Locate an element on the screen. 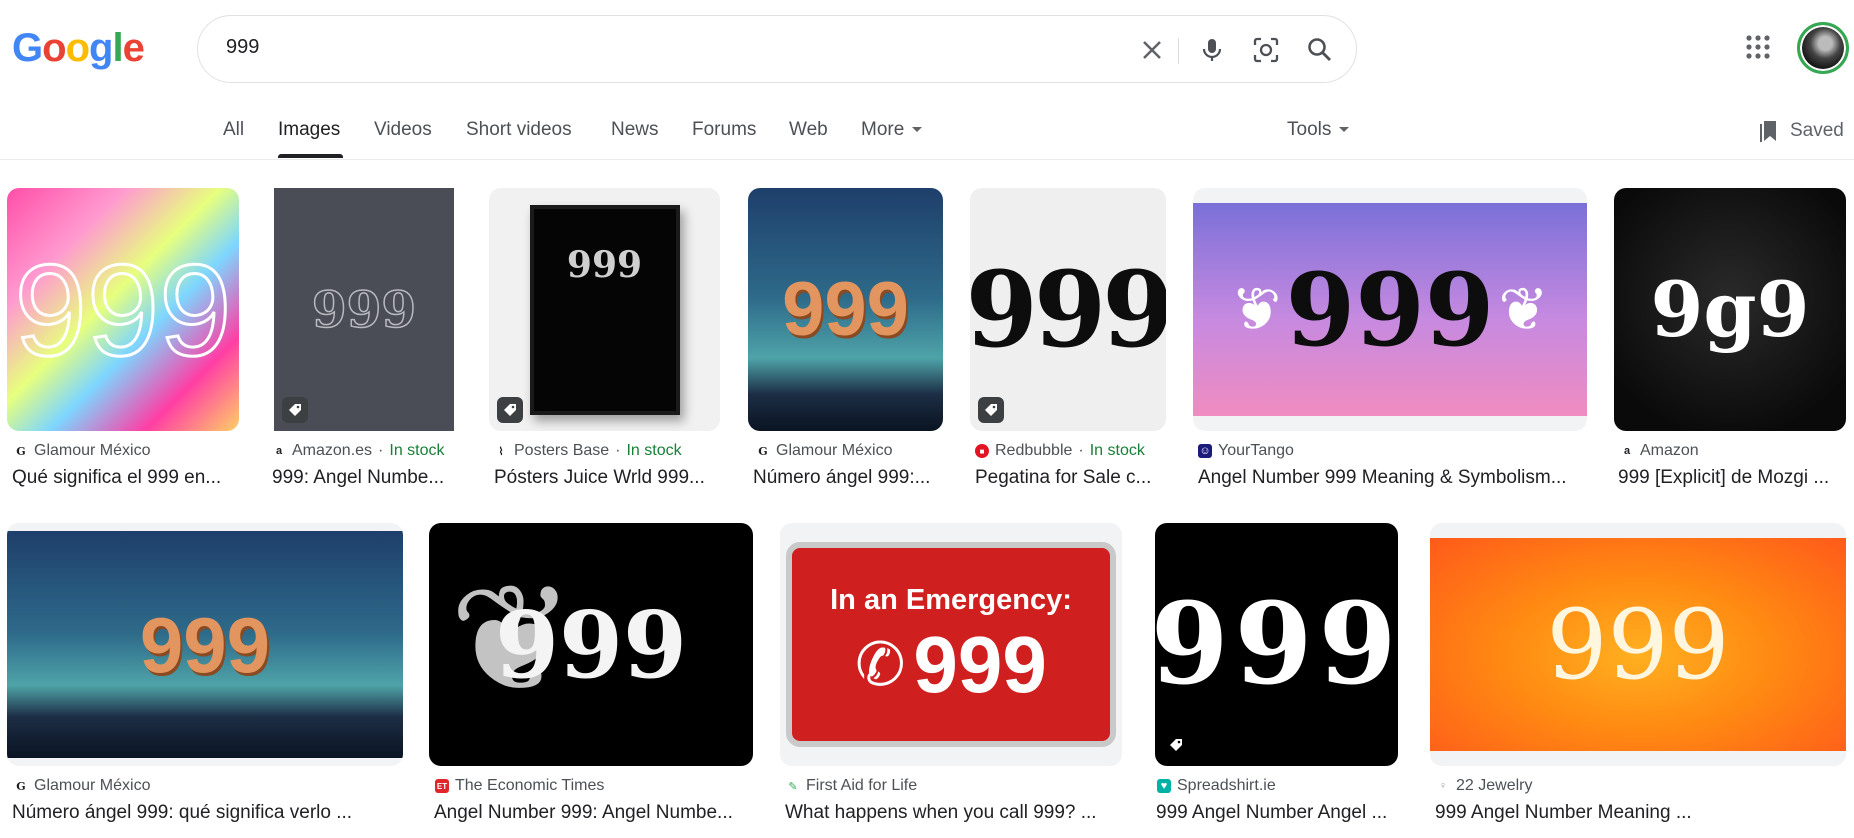 This screenshot has width=1854, height=838. result-thumbnail: In an Emergency: ✆ 999 is located at coordinates (951, 644).